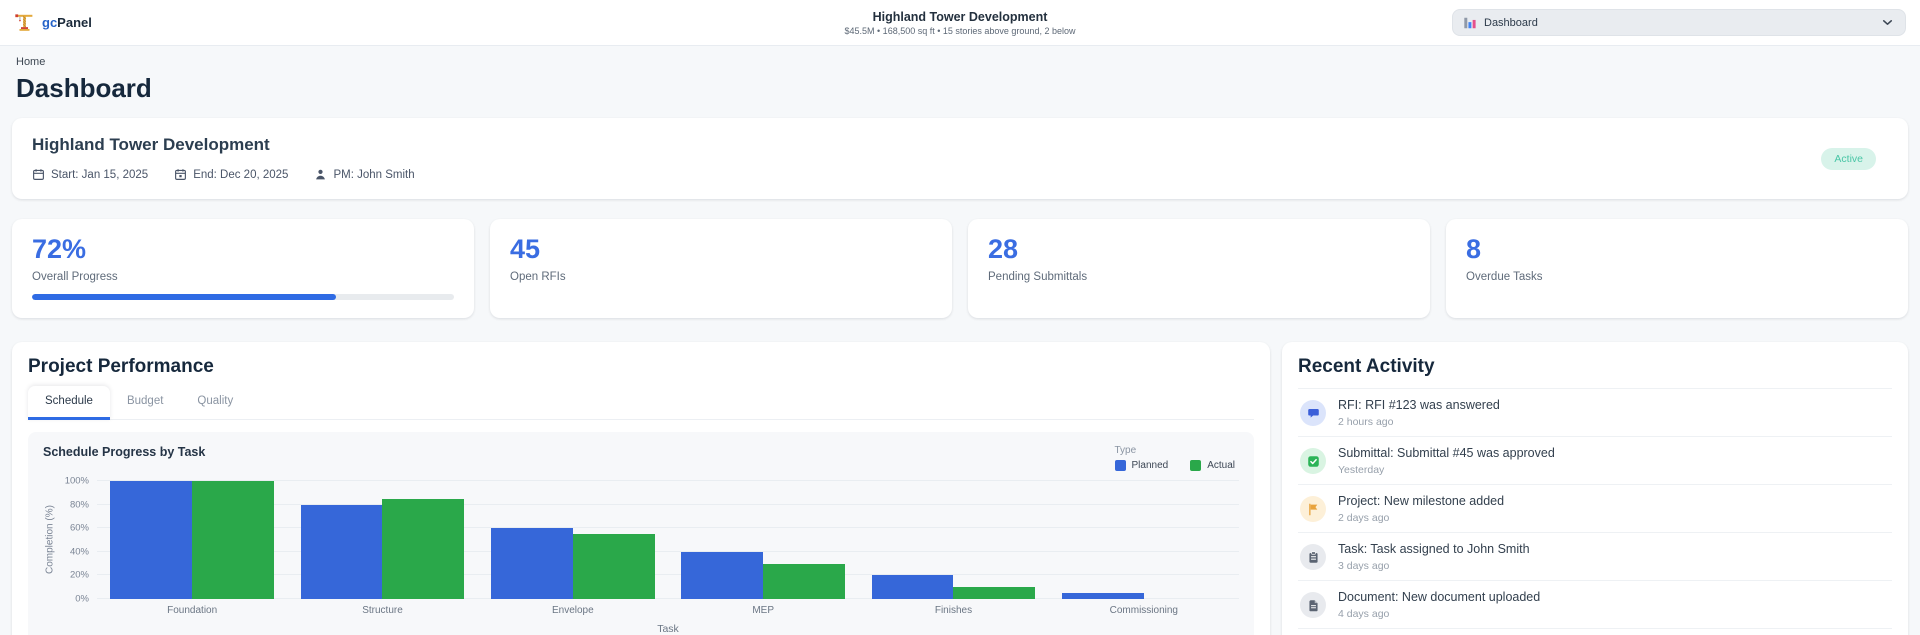  What do you see at coordinates (76, 481) in the screenshot?
I see `y-tick-label: 100%` at bounding box center [76, 481].